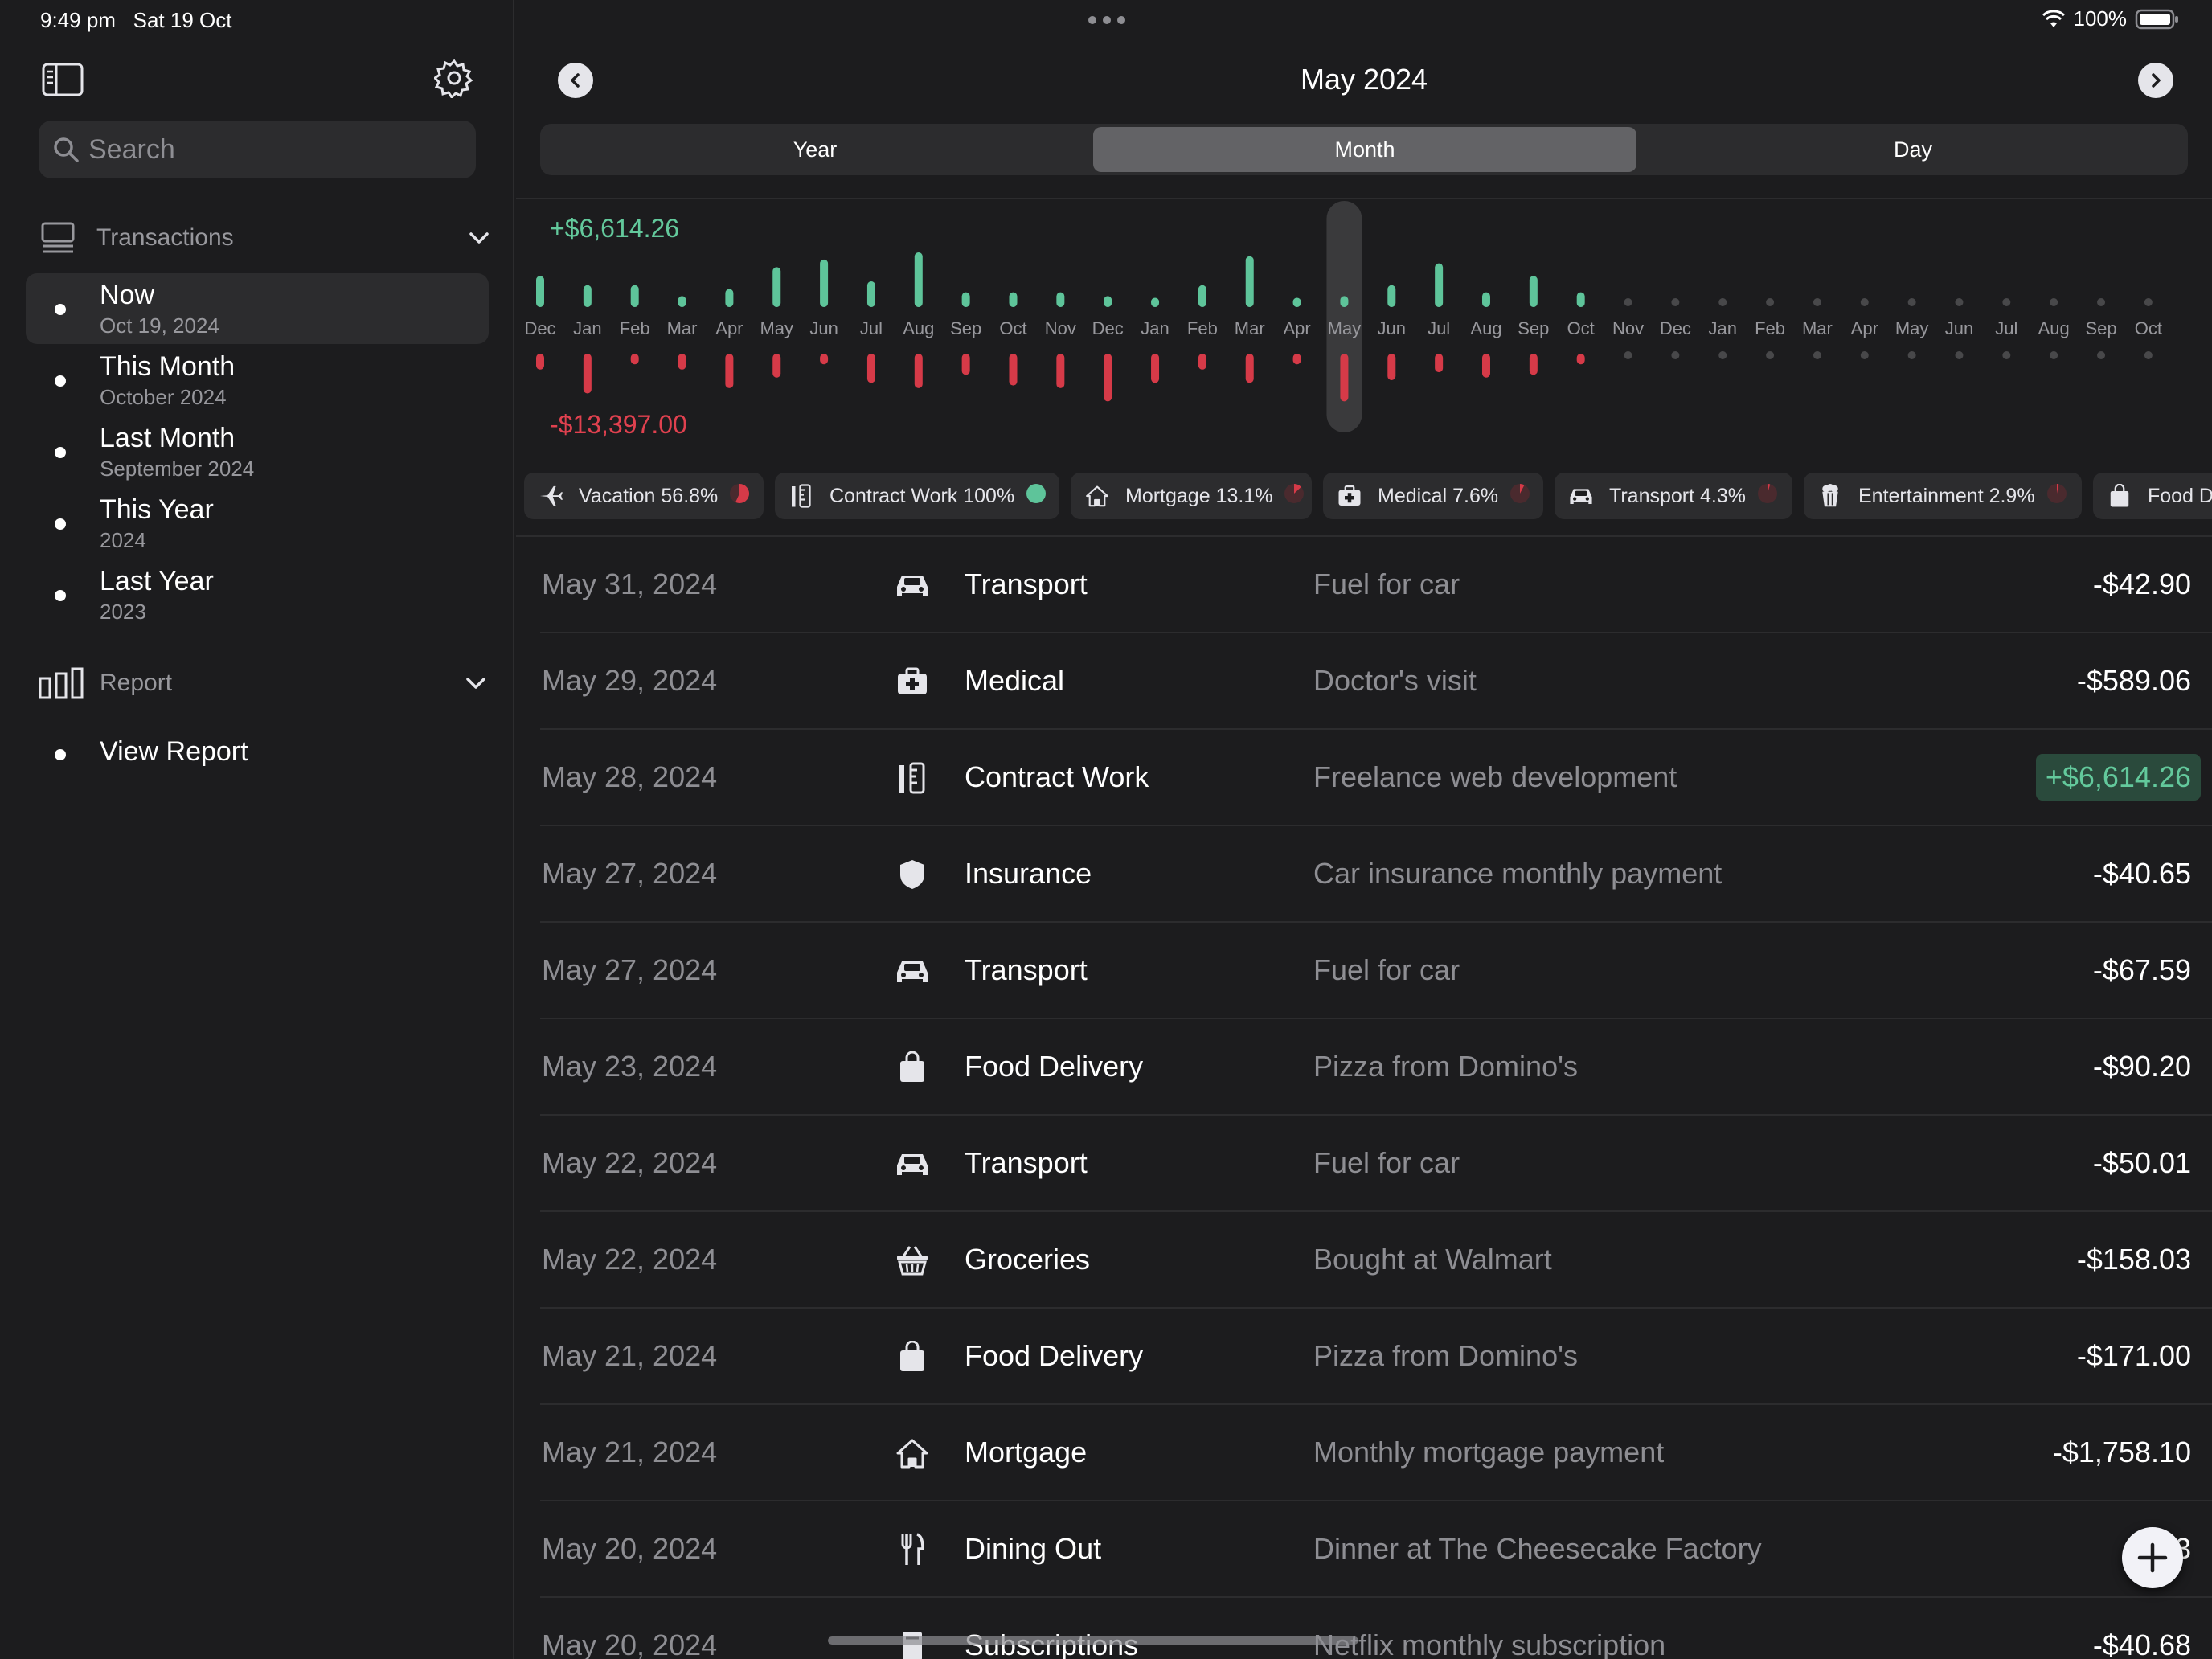 Image resolution: width=2212 pixels, height=1659 pixels. I want to click on transaction-row: May 22, 2024 Transport Fuel for car -$50.01, so click(1376, 1164).